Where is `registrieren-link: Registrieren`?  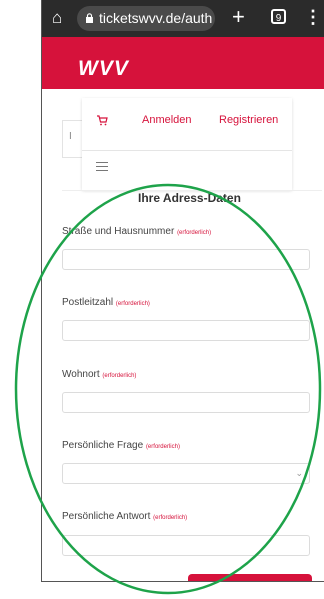
registrieren-link: Registrieren is located at coordinates (248, 120).